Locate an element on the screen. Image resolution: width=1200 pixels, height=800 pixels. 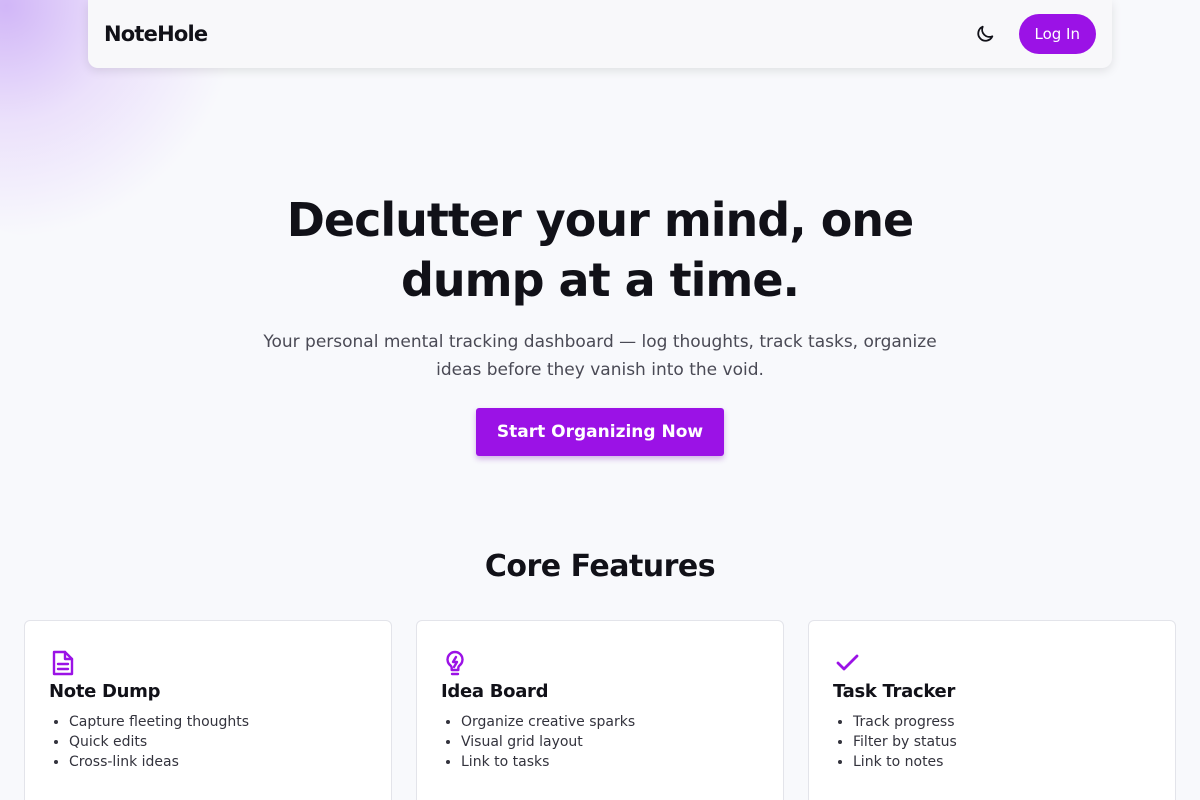
features-title: Core Features is located at coordinates (600, 566).